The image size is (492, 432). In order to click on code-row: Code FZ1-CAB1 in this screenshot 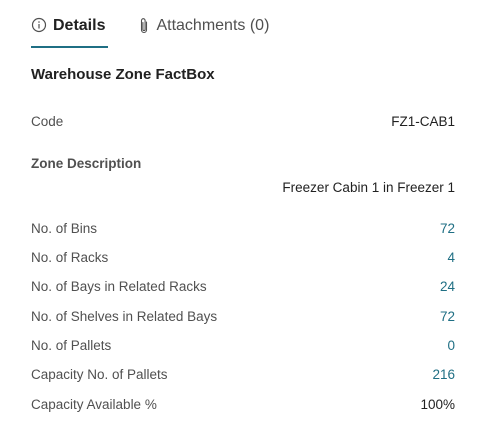, I will do `click(243, 122)`.